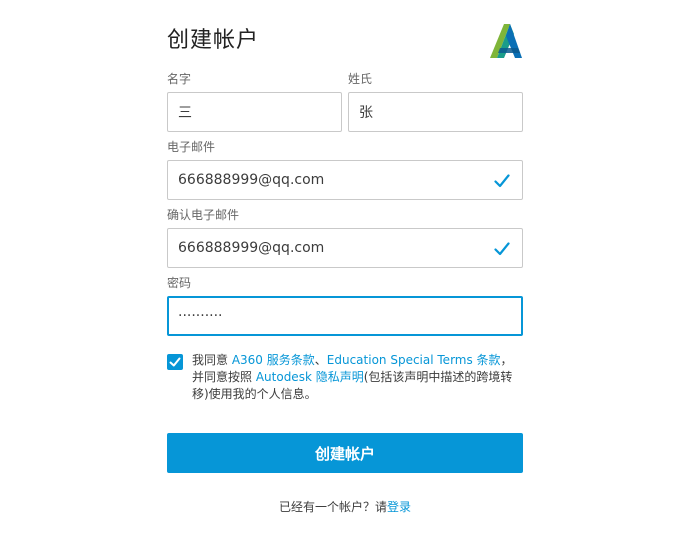  What do you see at coordinates (435, 112) in the screenshot?
I see `last-name-field` at bounding box center [435, 112].